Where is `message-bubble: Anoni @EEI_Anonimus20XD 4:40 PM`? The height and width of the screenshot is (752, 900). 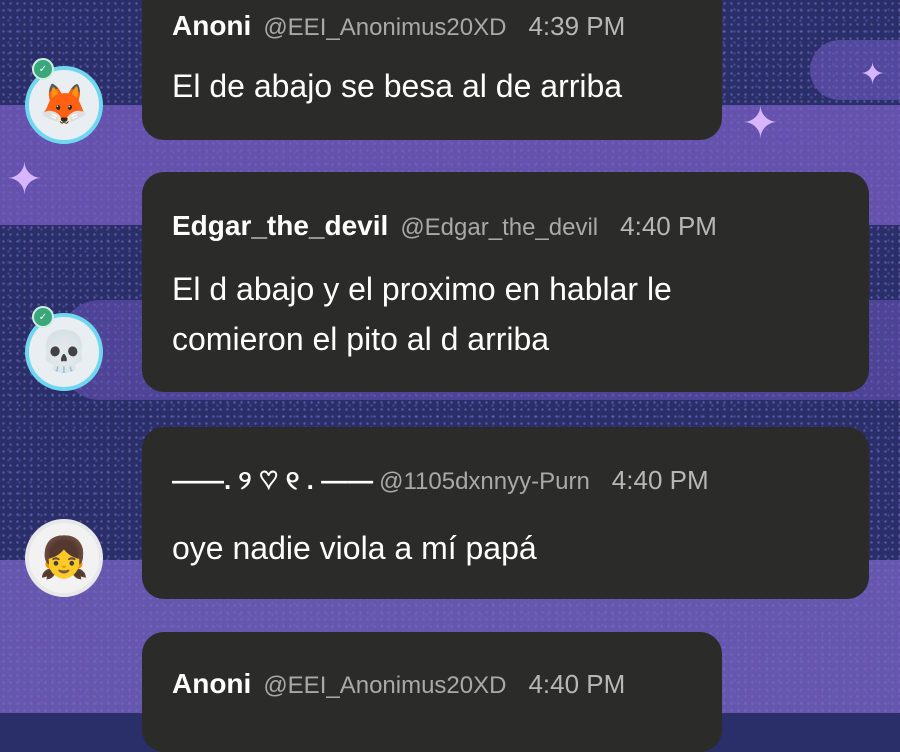 message-bubble: Anoni @EEI_Anonimus20XD 4:40 PM is located at coordinates (432, 692).